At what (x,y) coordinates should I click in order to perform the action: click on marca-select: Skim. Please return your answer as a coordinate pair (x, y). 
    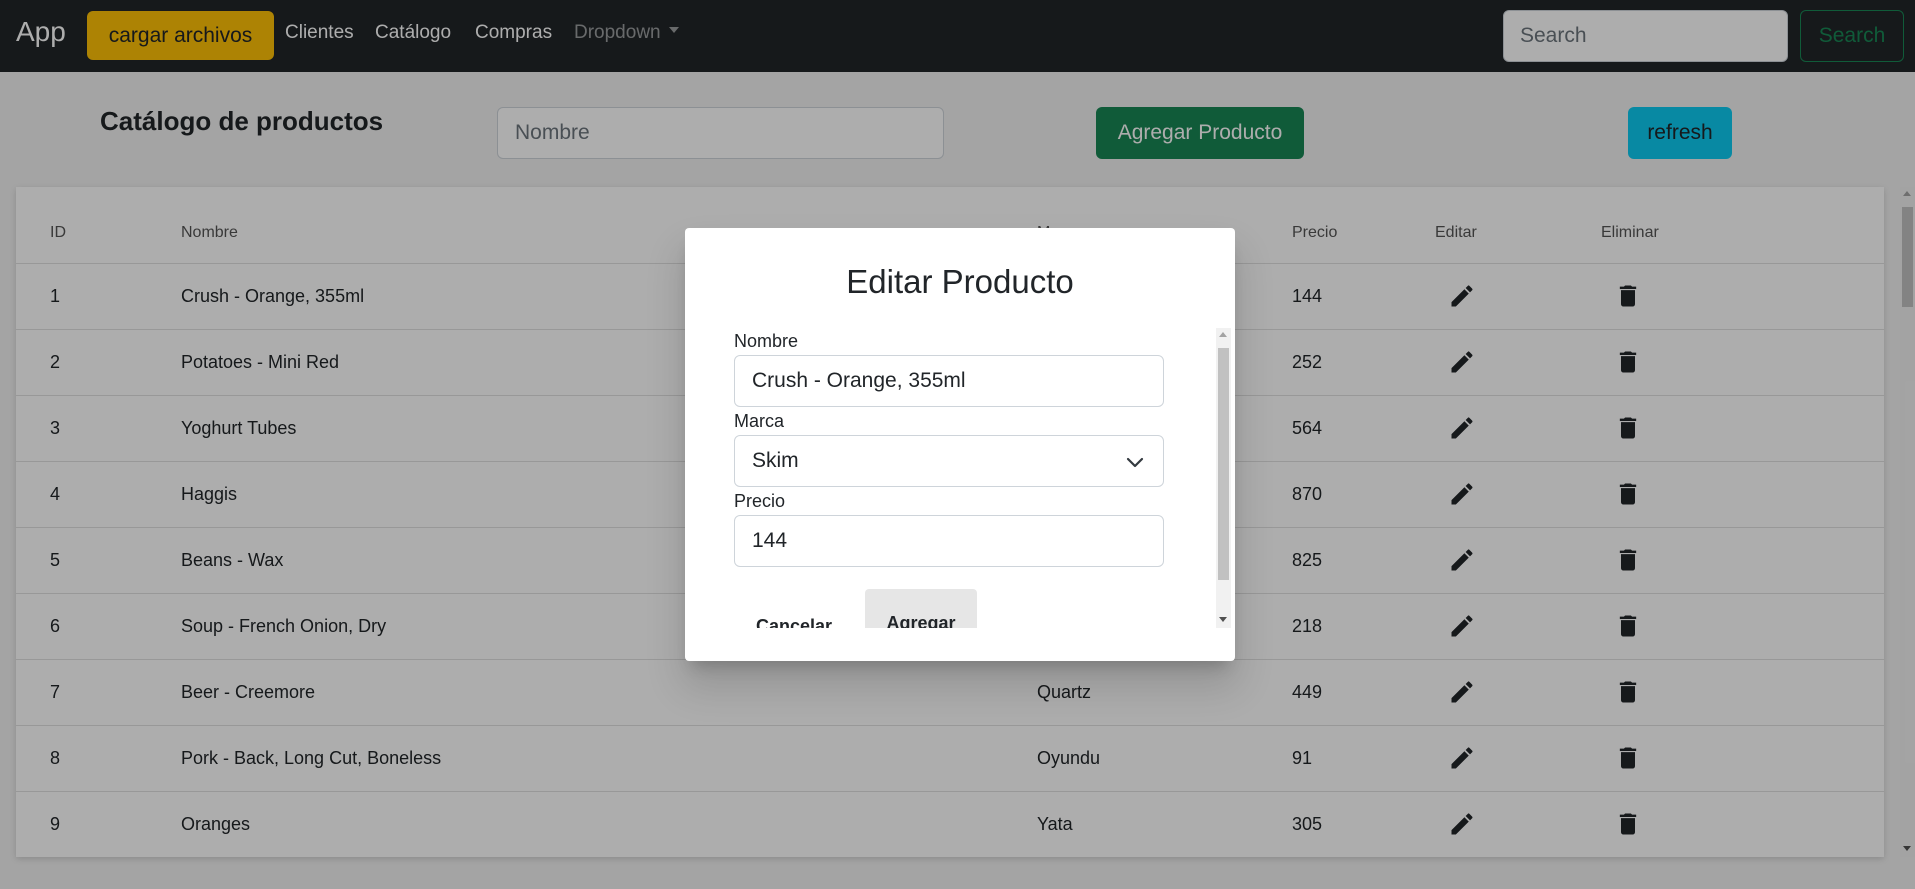
    Looking at the image, I should click on (949, 461).